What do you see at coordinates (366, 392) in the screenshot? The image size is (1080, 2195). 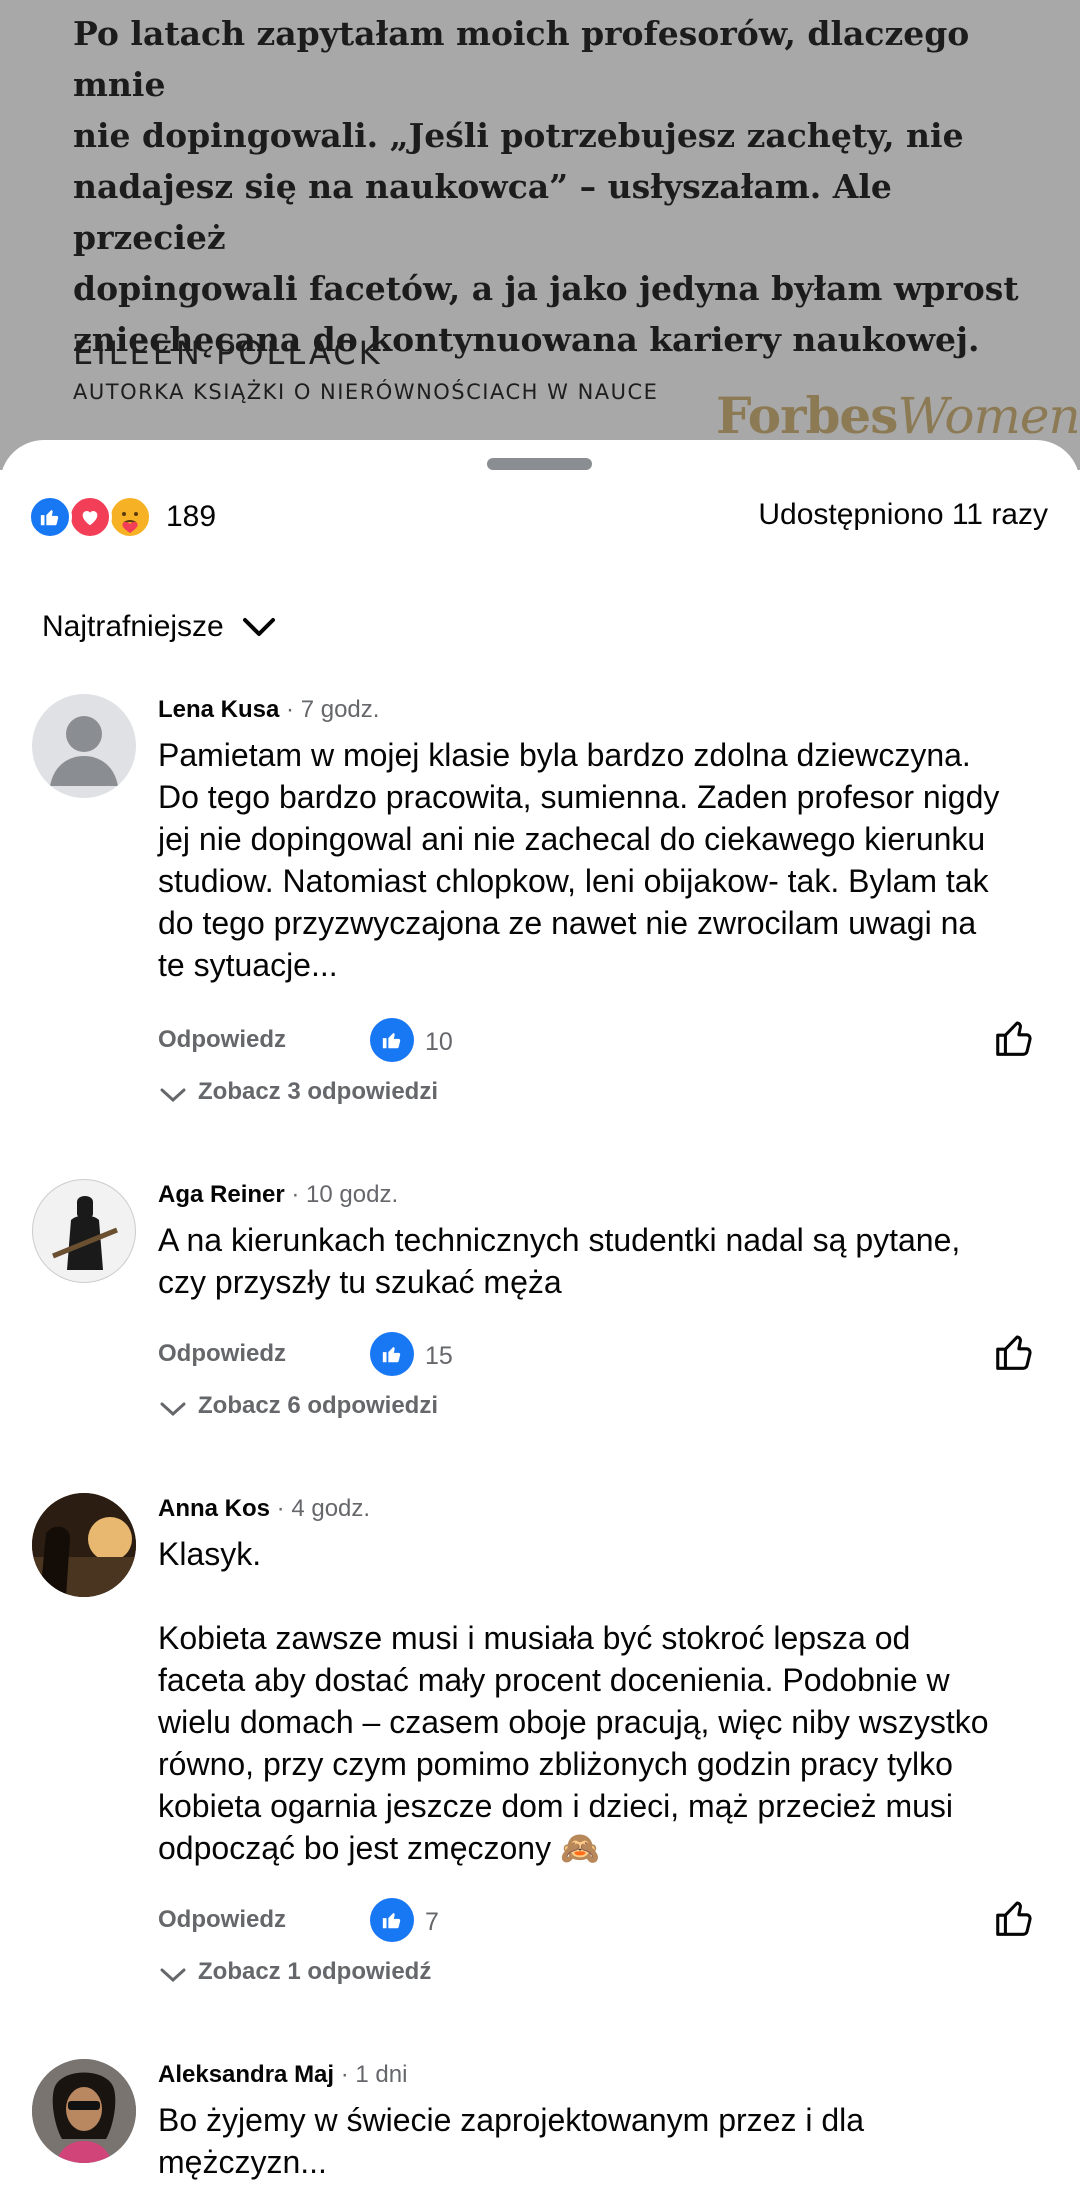 I see `post-author-description: AUTORKA KSIĄŻKI O NIERÓWNOŚCIACH W NAUCE` at bounding box center [366, 392].